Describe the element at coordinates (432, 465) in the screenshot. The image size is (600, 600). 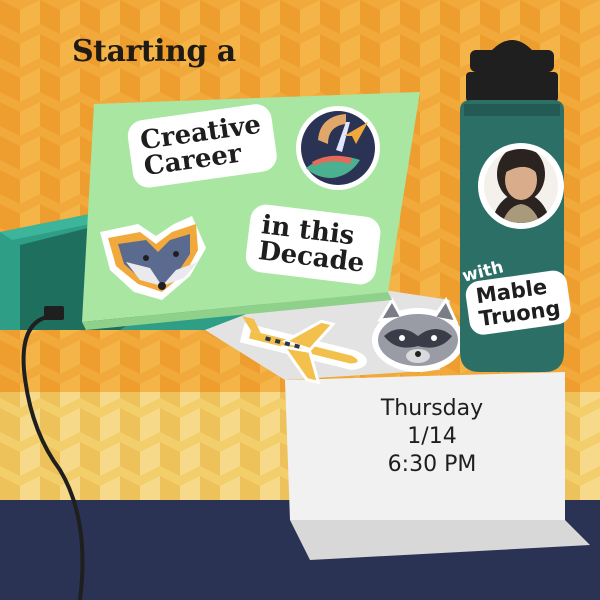
I see `event-time: 6:30 PM` at that location.